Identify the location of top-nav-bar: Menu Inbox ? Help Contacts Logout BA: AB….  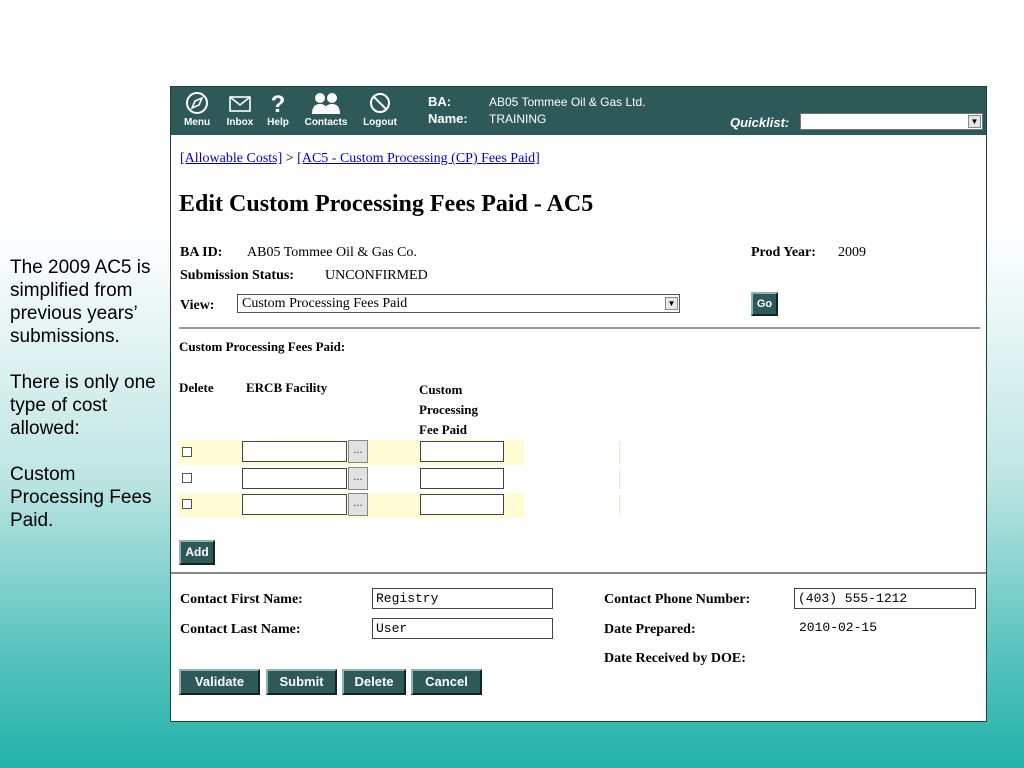
(578, 111).